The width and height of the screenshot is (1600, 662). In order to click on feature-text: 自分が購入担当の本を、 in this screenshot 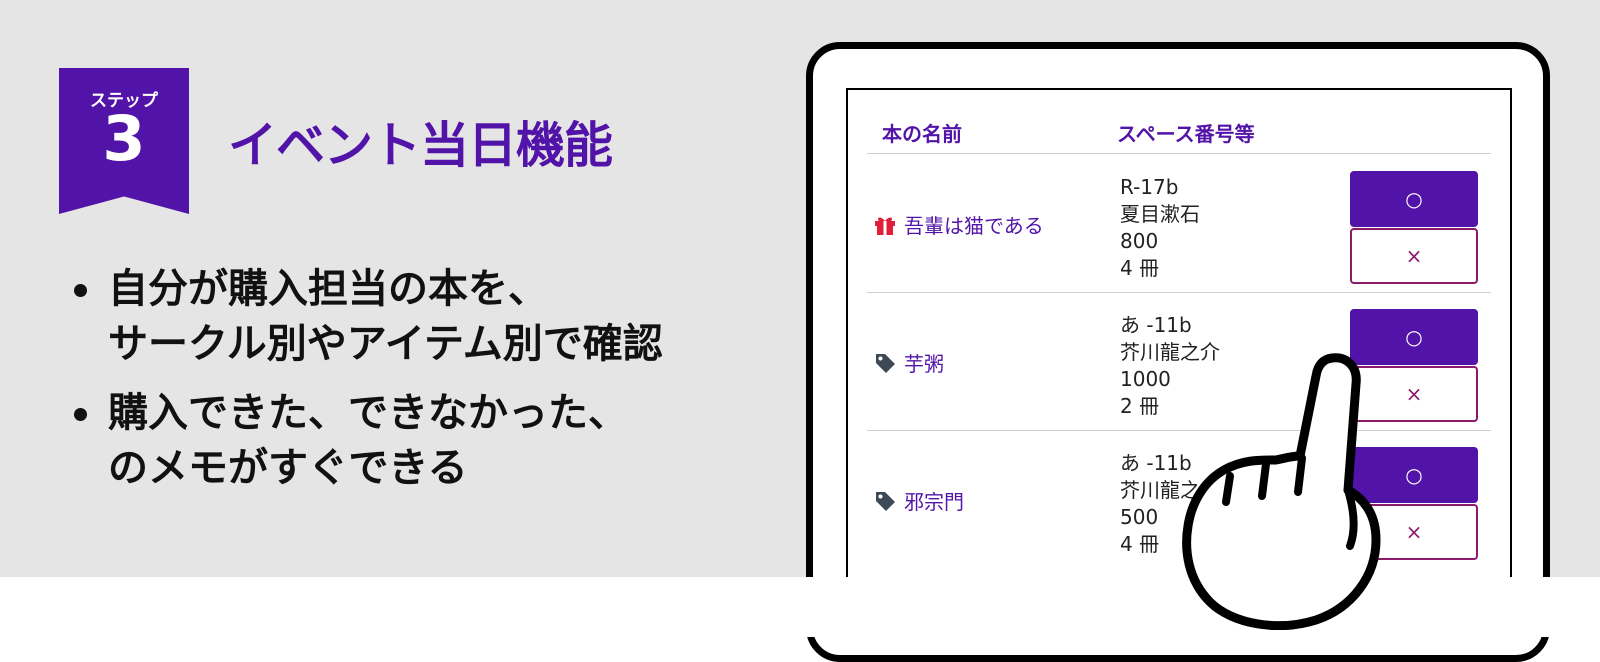, I will do `click(328, 289)`.